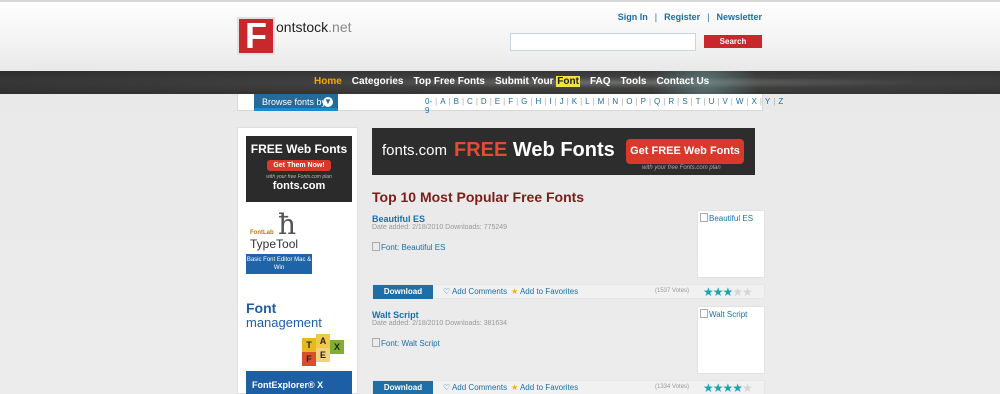 Image resolution: width=1000 pixels, height=394 pixels. Describe the element at coordinates (442, 106) in the screenshot. I see `letter-link-a: A` at that location.